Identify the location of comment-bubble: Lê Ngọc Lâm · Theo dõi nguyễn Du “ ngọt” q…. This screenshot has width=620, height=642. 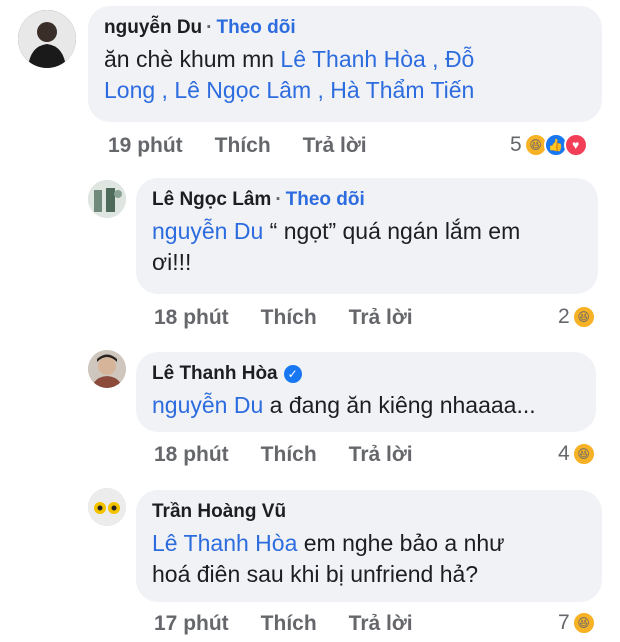
(367, 236).